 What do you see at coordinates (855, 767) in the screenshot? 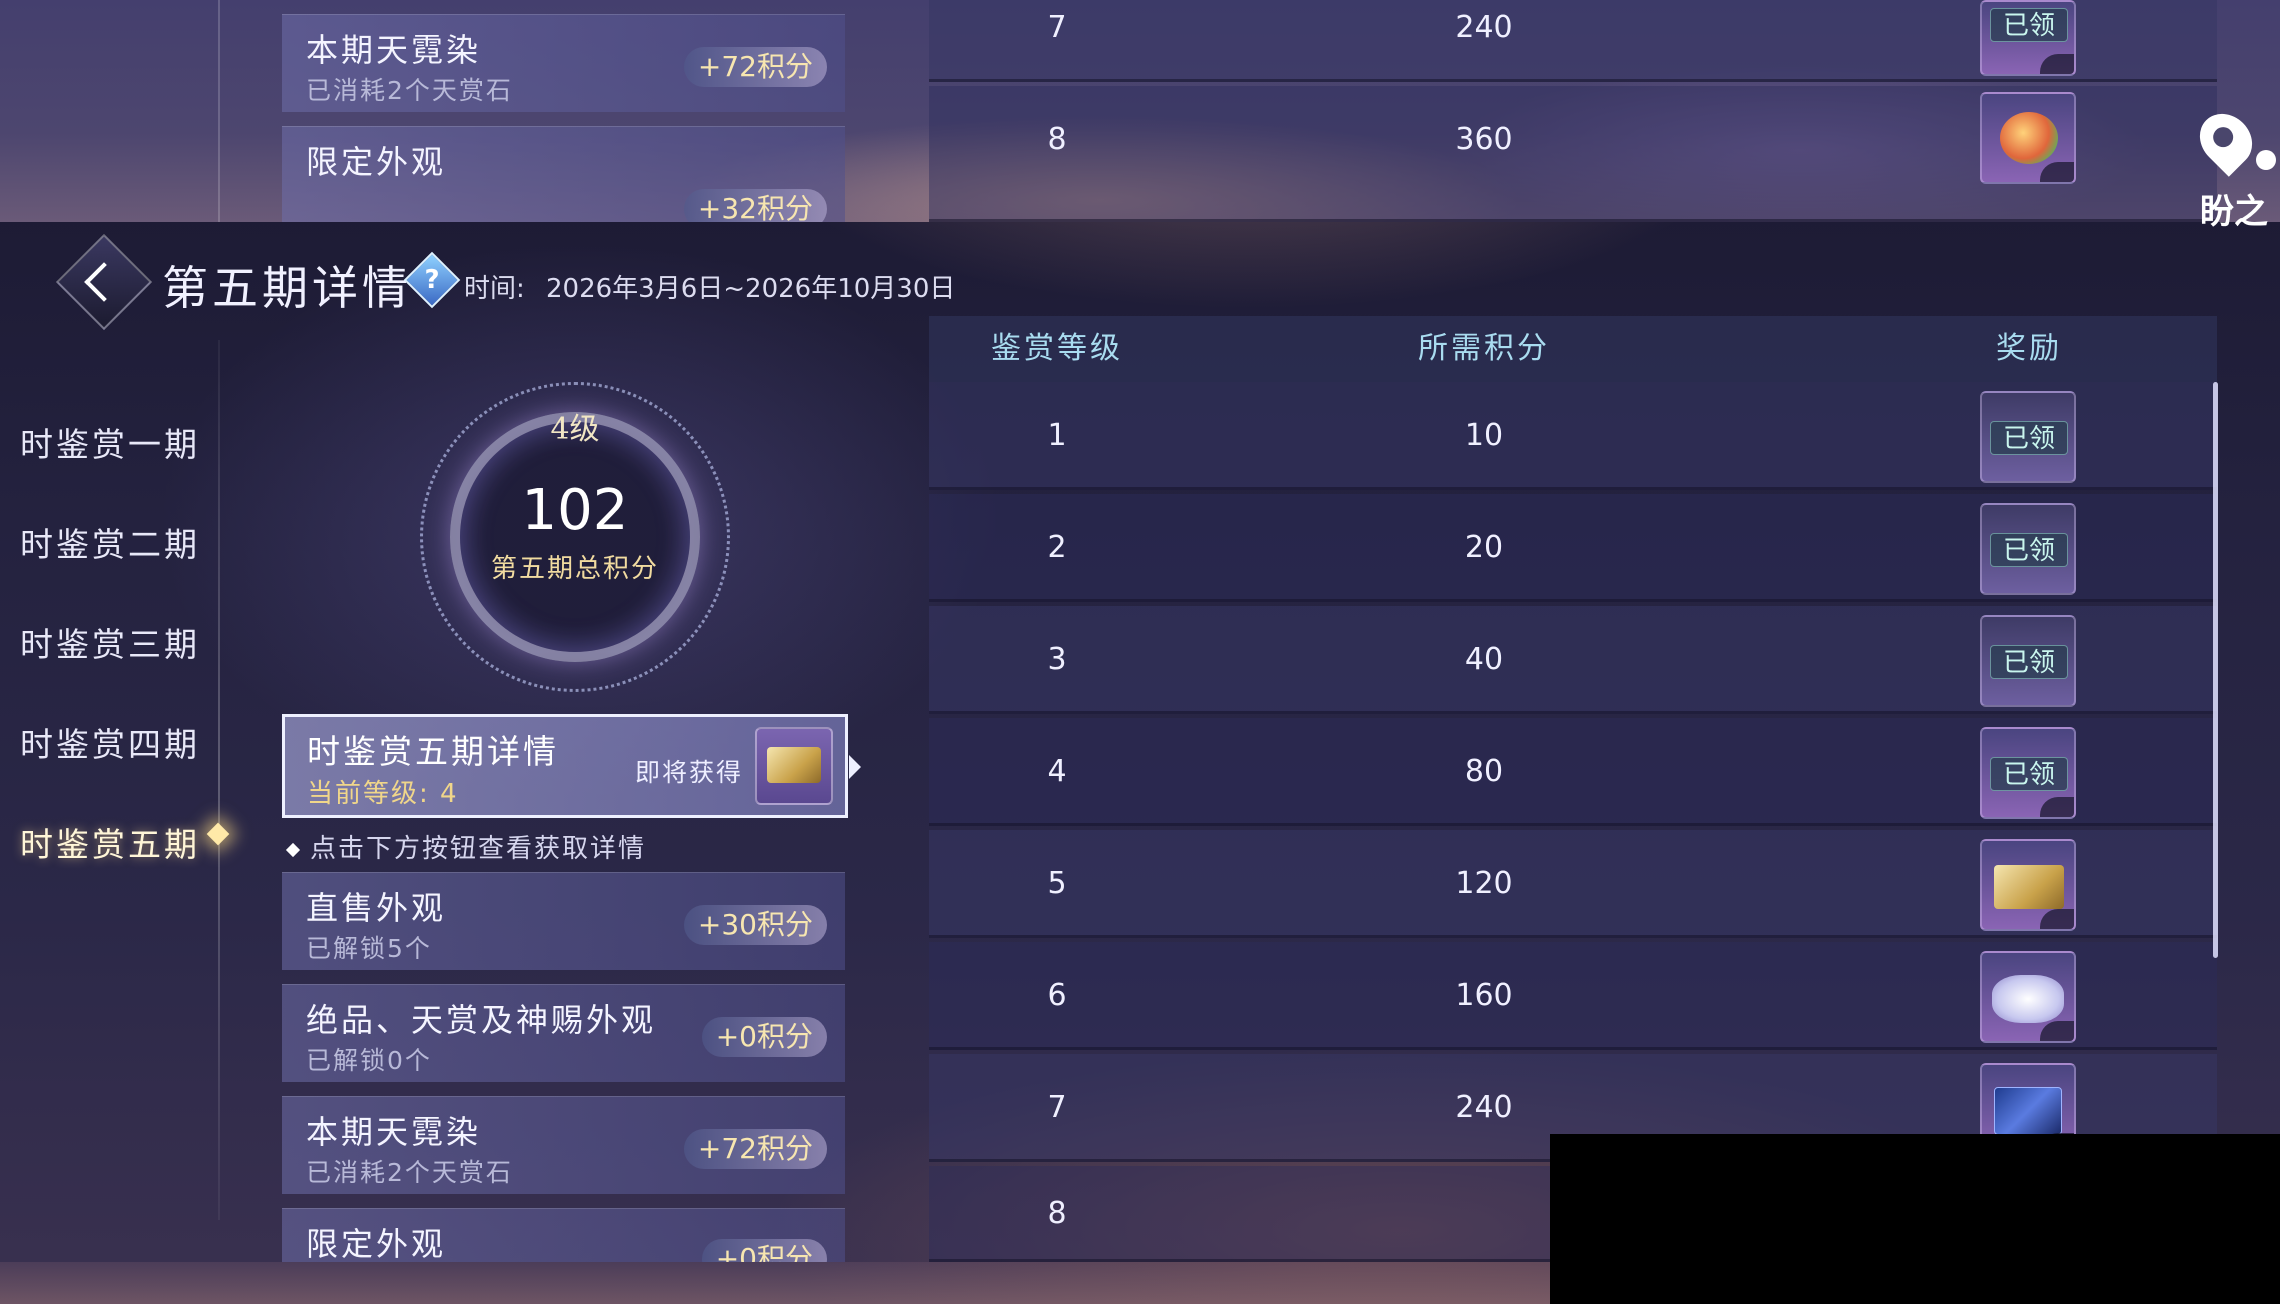
I see `pointer-arrow-icon` at bounding box center [855, 767].